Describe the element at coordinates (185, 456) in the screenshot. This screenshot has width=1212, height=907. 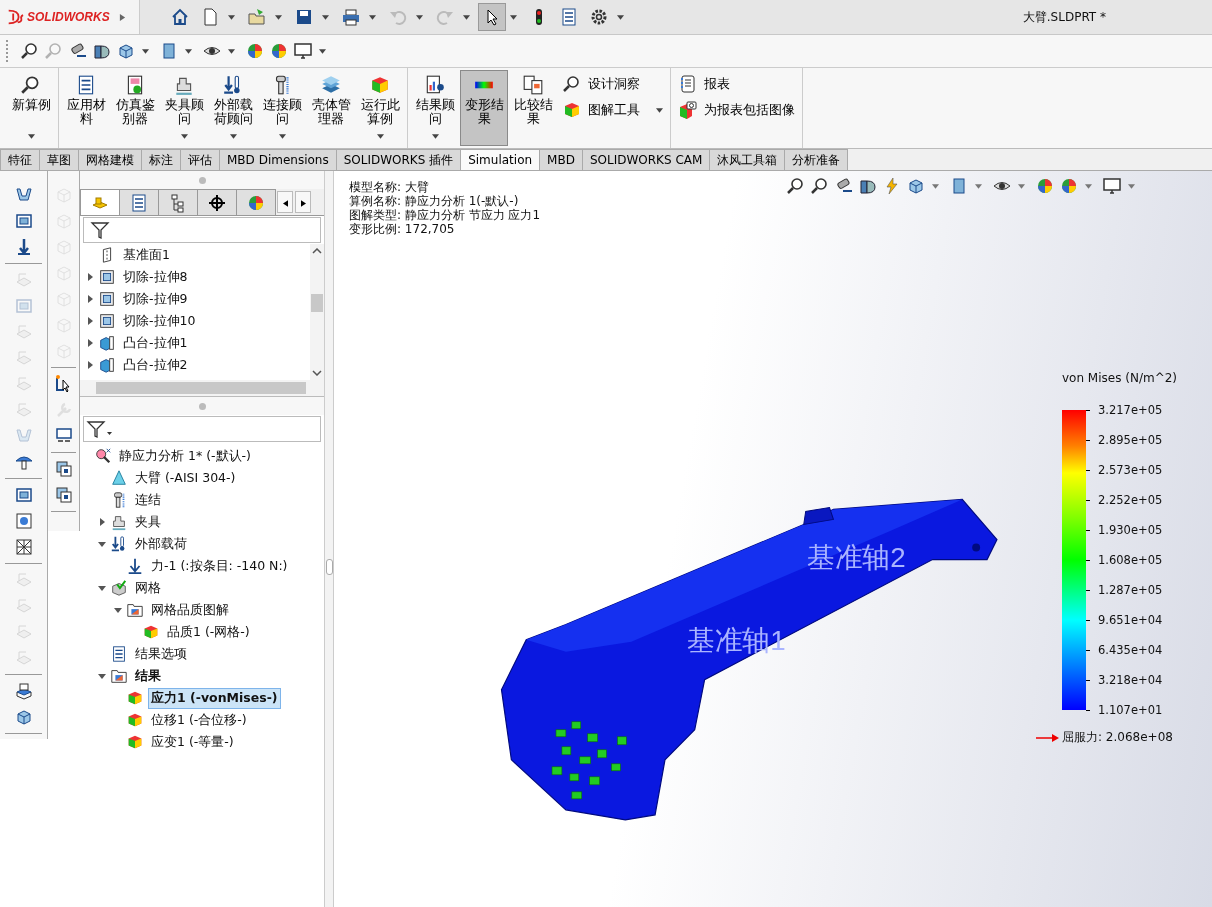
I see `tree-item: 静应力分析 1* (-默认-)` at that location.